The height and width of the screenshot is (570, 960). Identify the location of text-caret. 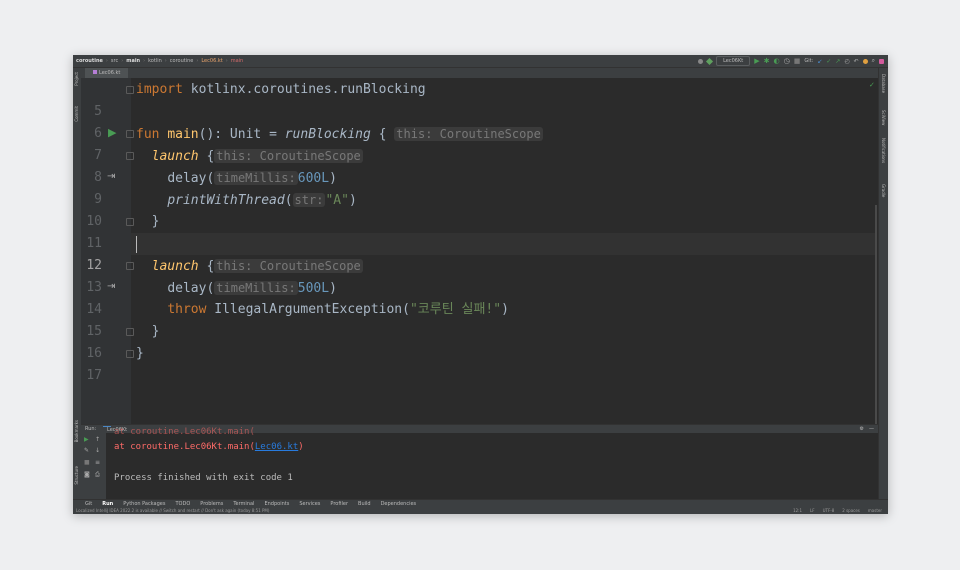
(136, 244).